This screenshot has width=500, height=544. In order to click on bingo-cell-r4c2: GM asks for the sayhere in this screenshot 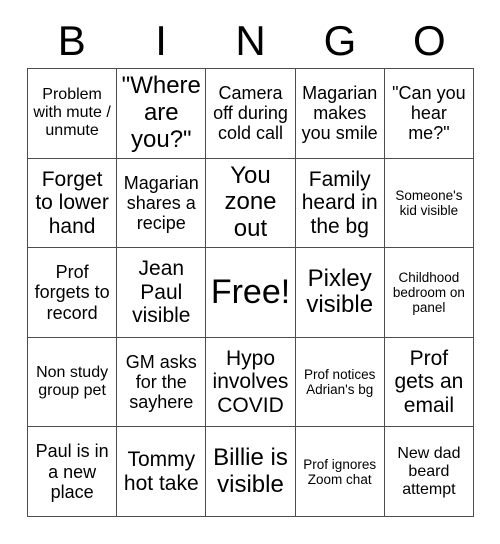, I will do `click(162, 382)`.